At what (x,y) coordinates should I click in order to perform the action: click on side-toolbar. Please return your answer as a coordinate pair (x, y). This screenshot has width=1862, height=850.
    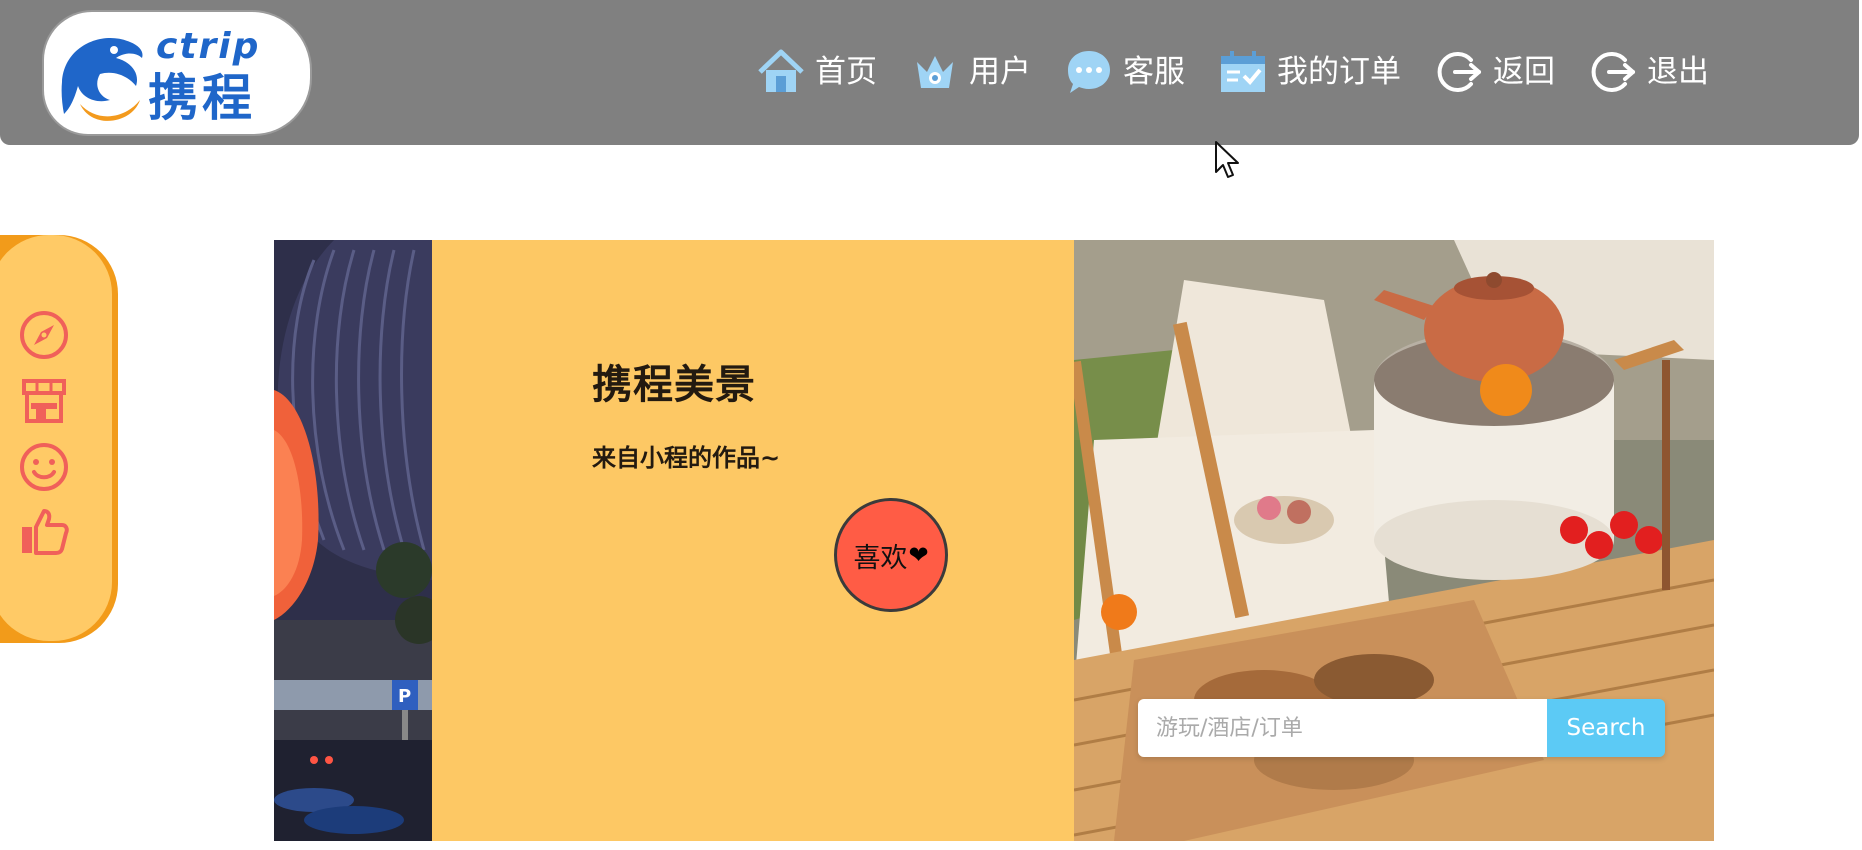
    Looking at the image, I should click on (56, 438).